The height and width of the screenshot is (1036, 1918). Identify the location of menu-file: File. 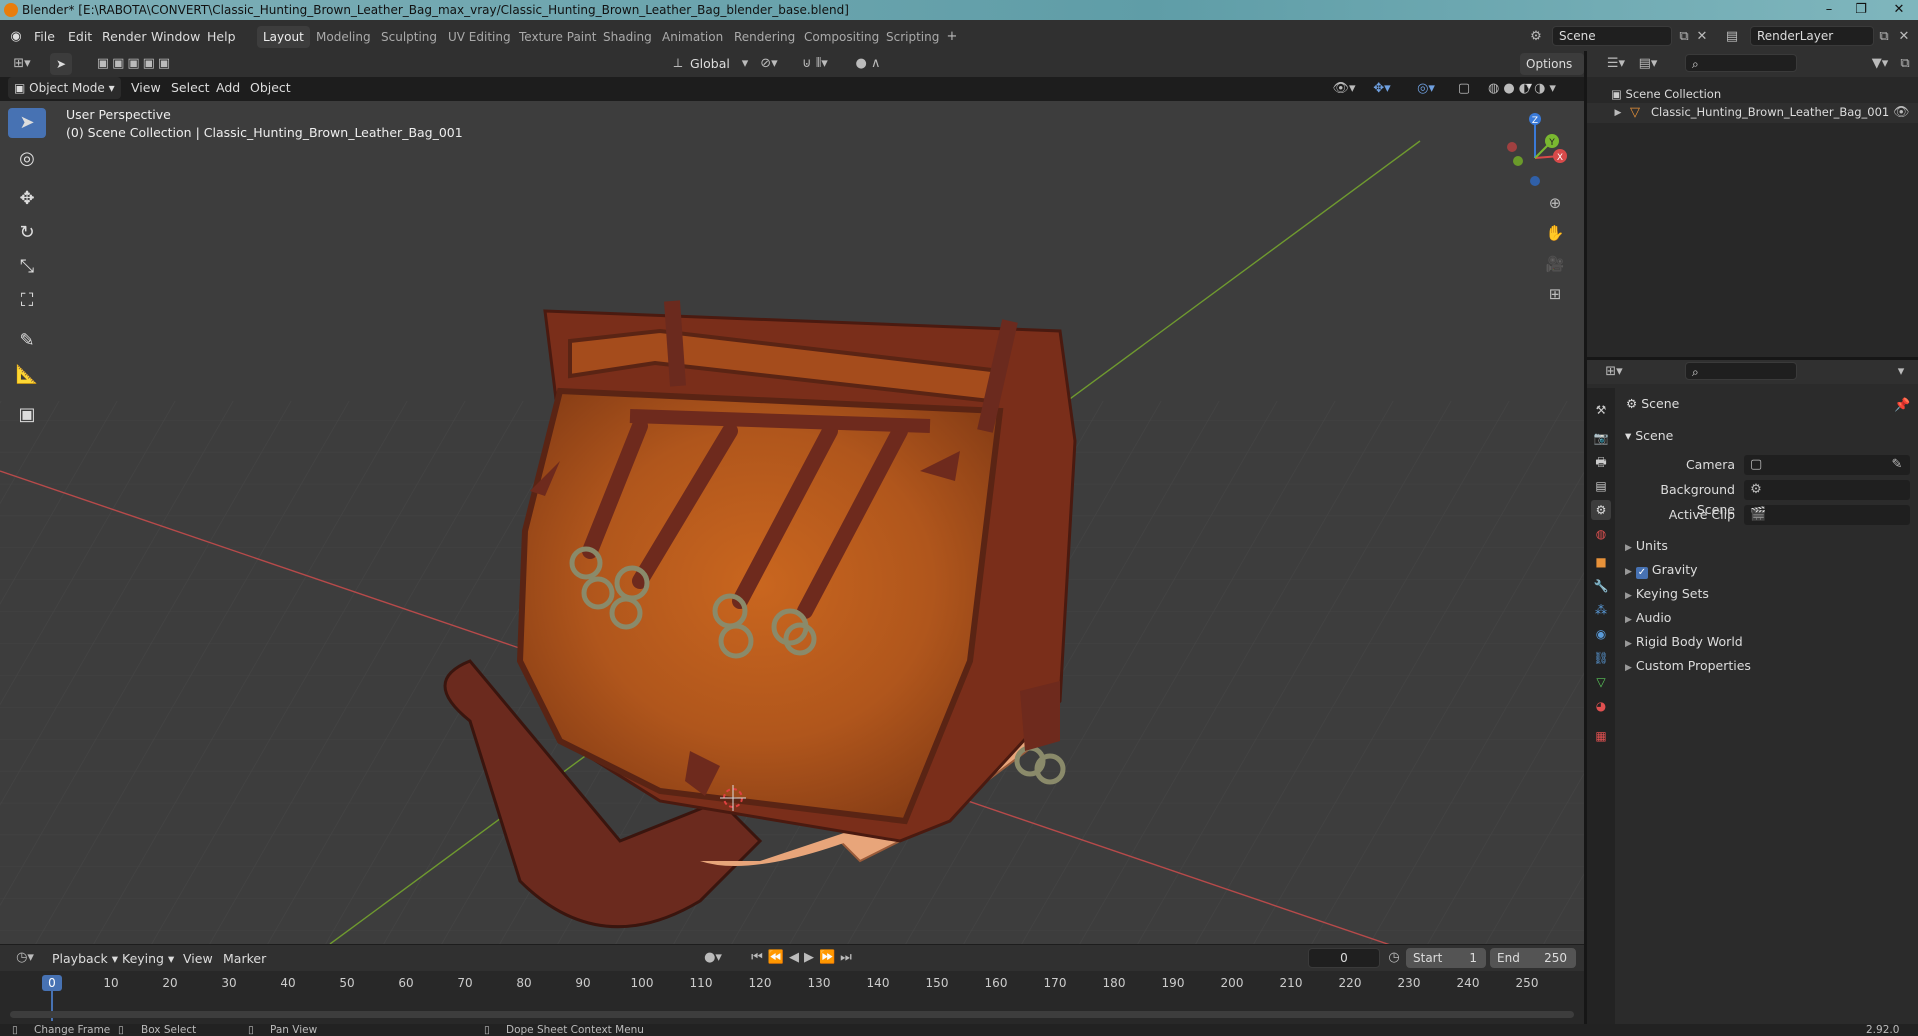
(44, 37).